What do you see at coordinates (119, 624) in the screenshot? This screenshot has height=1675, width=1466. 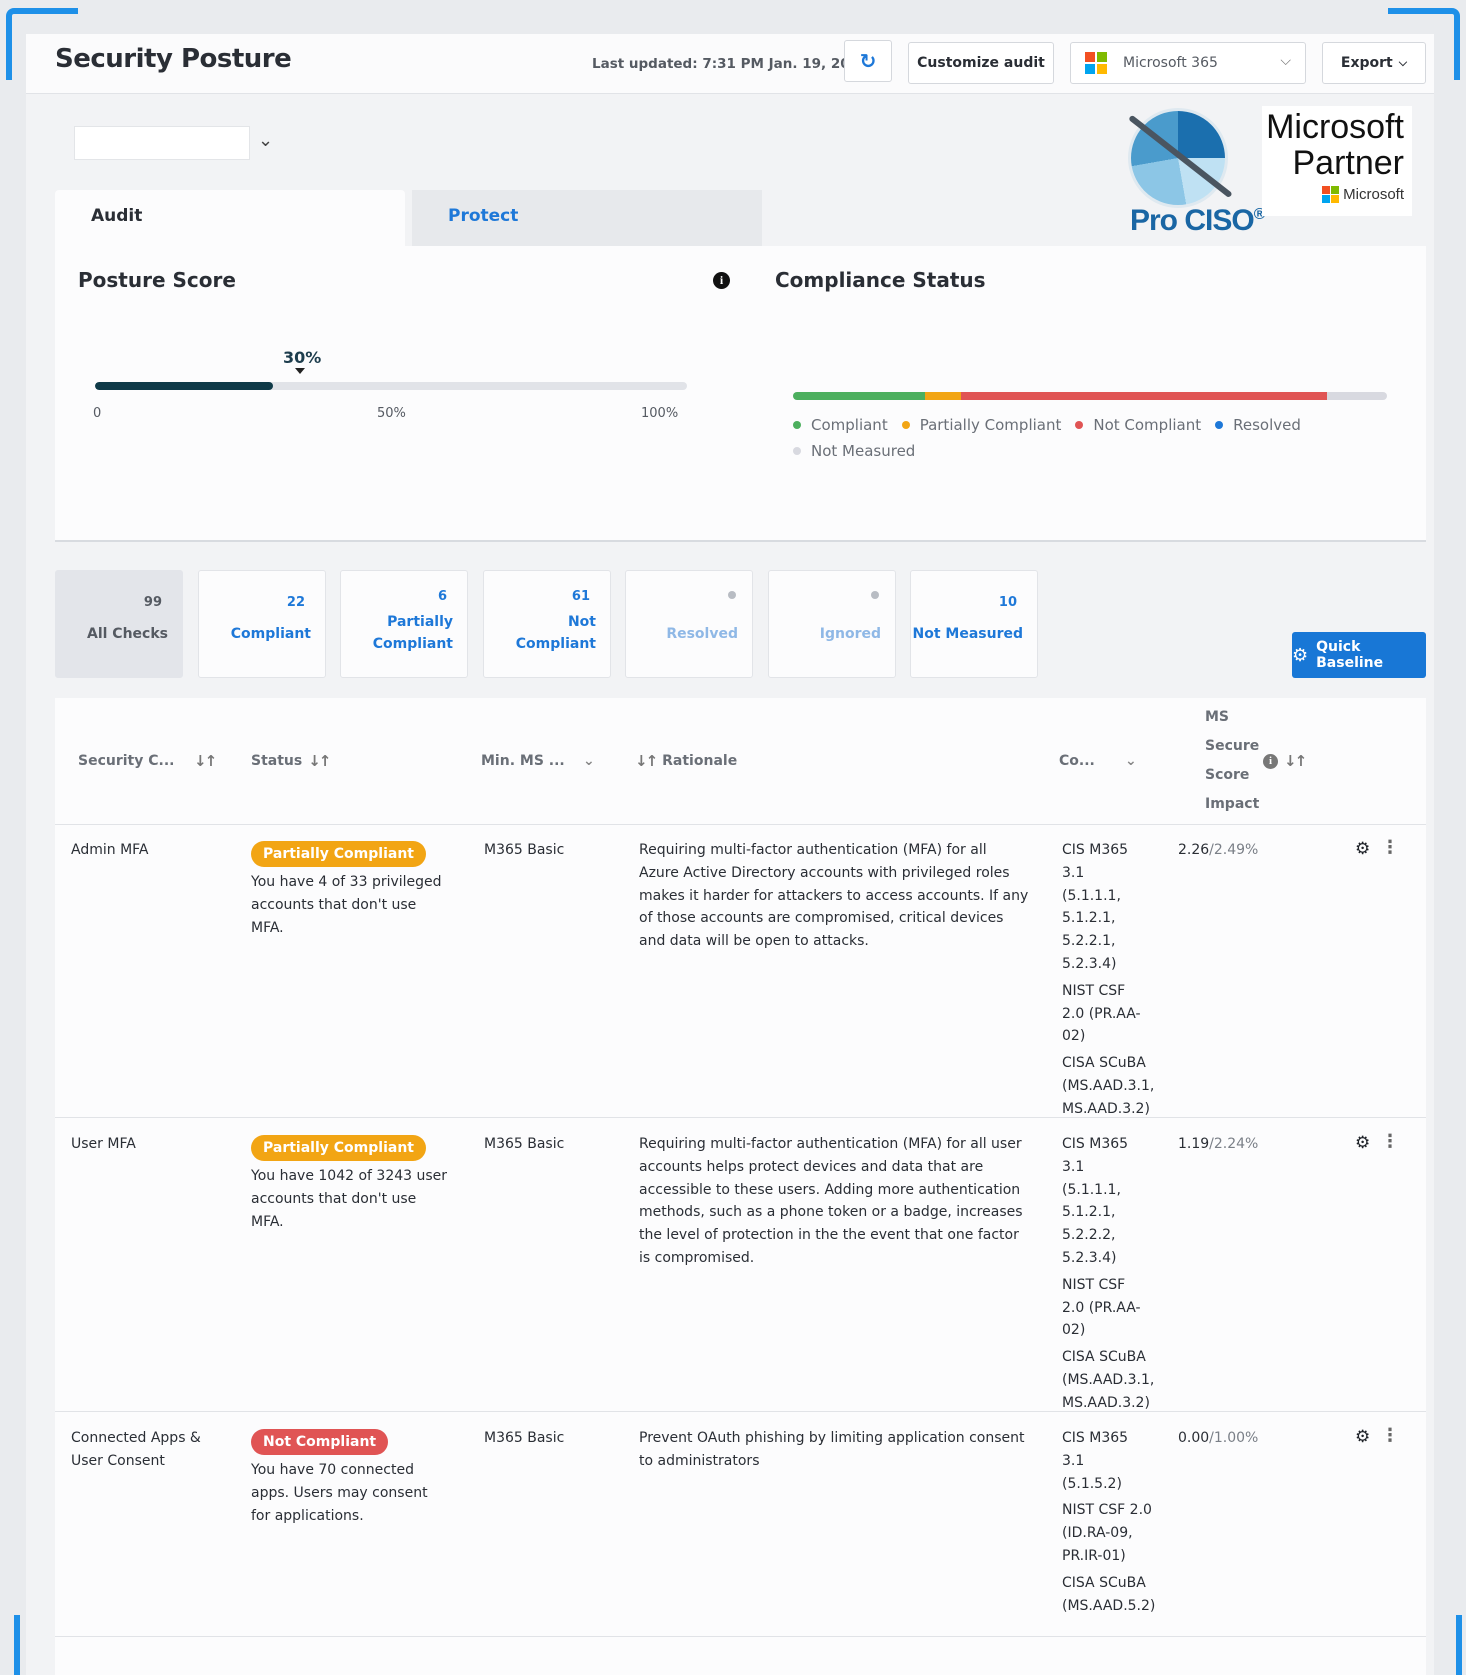 I see `filter-all-checks: 99 All Checks` at bounding box center [119, 624].